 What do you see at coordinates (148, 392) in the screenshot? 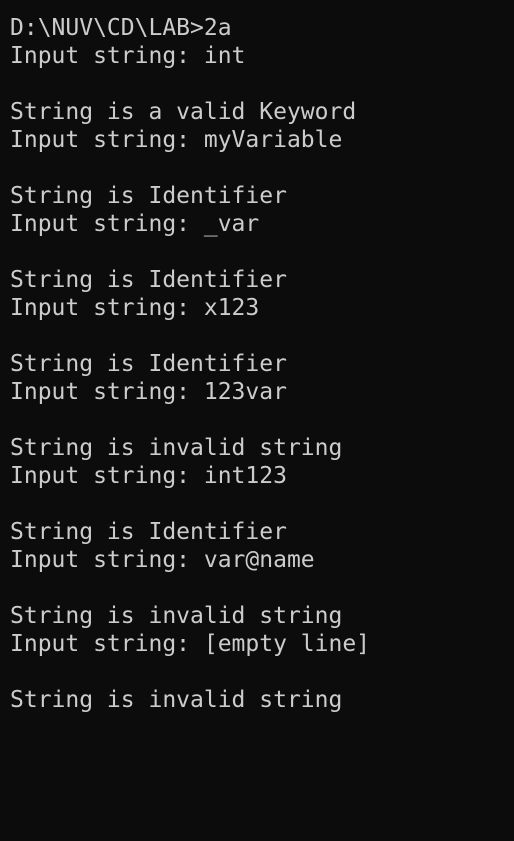
I see `output-line: Input string: 123var` at bounding box center [148, 392].